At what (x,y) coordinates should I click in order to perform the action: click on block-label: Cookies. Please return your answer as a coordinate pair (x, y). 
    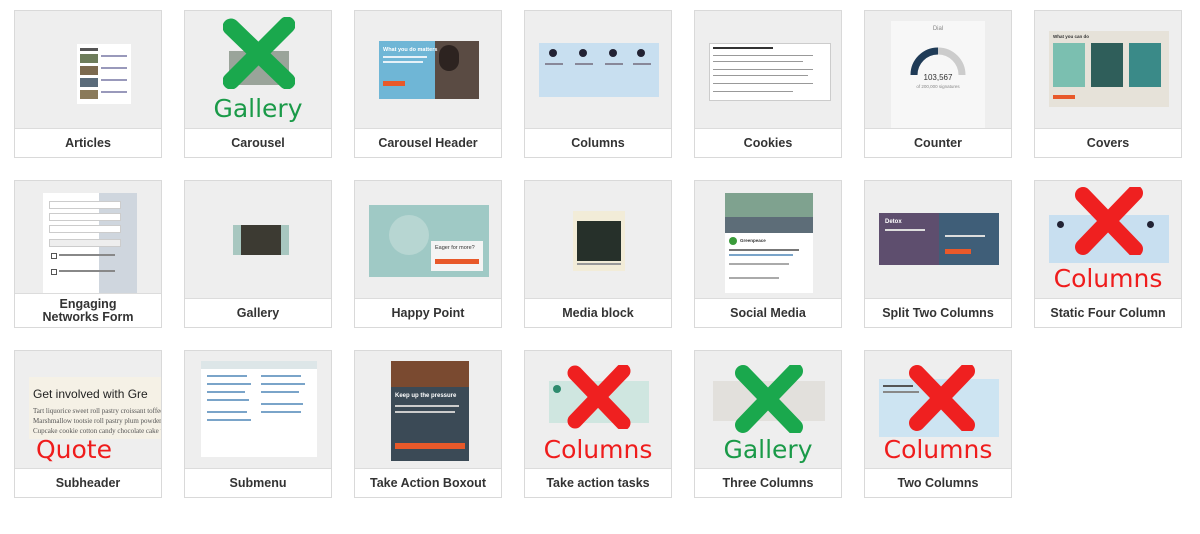
    Looking at the image, I should click on (768, 142).